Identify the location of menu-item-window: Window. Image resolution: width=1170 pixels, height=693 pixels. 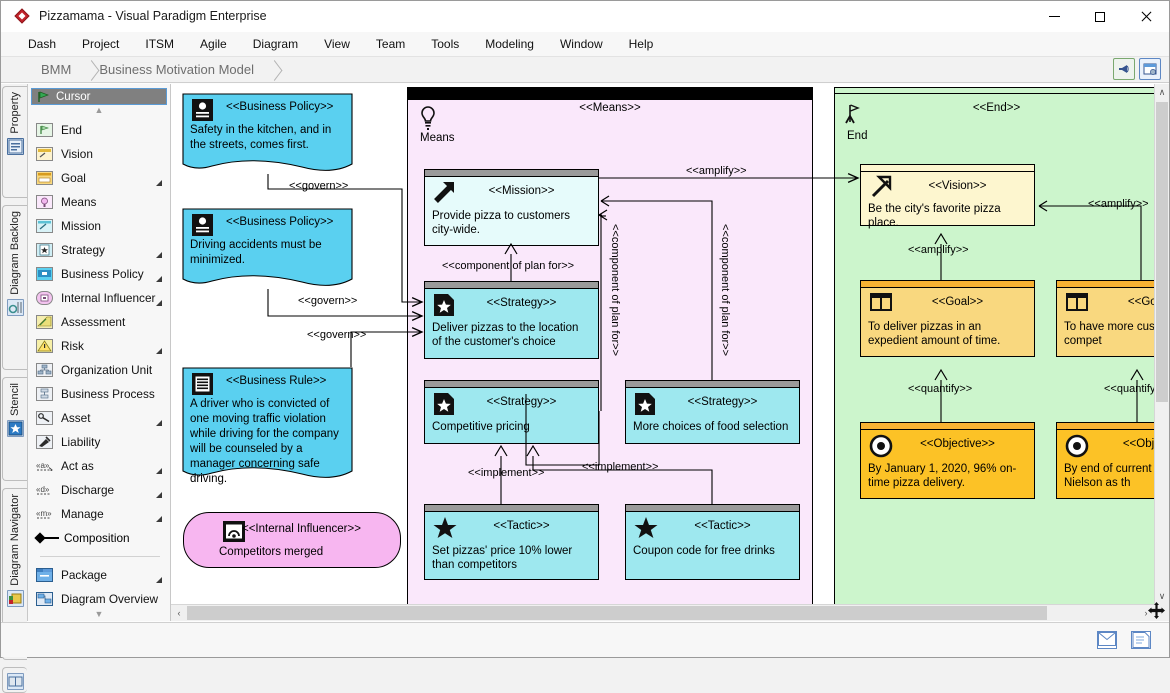
(581, 44).